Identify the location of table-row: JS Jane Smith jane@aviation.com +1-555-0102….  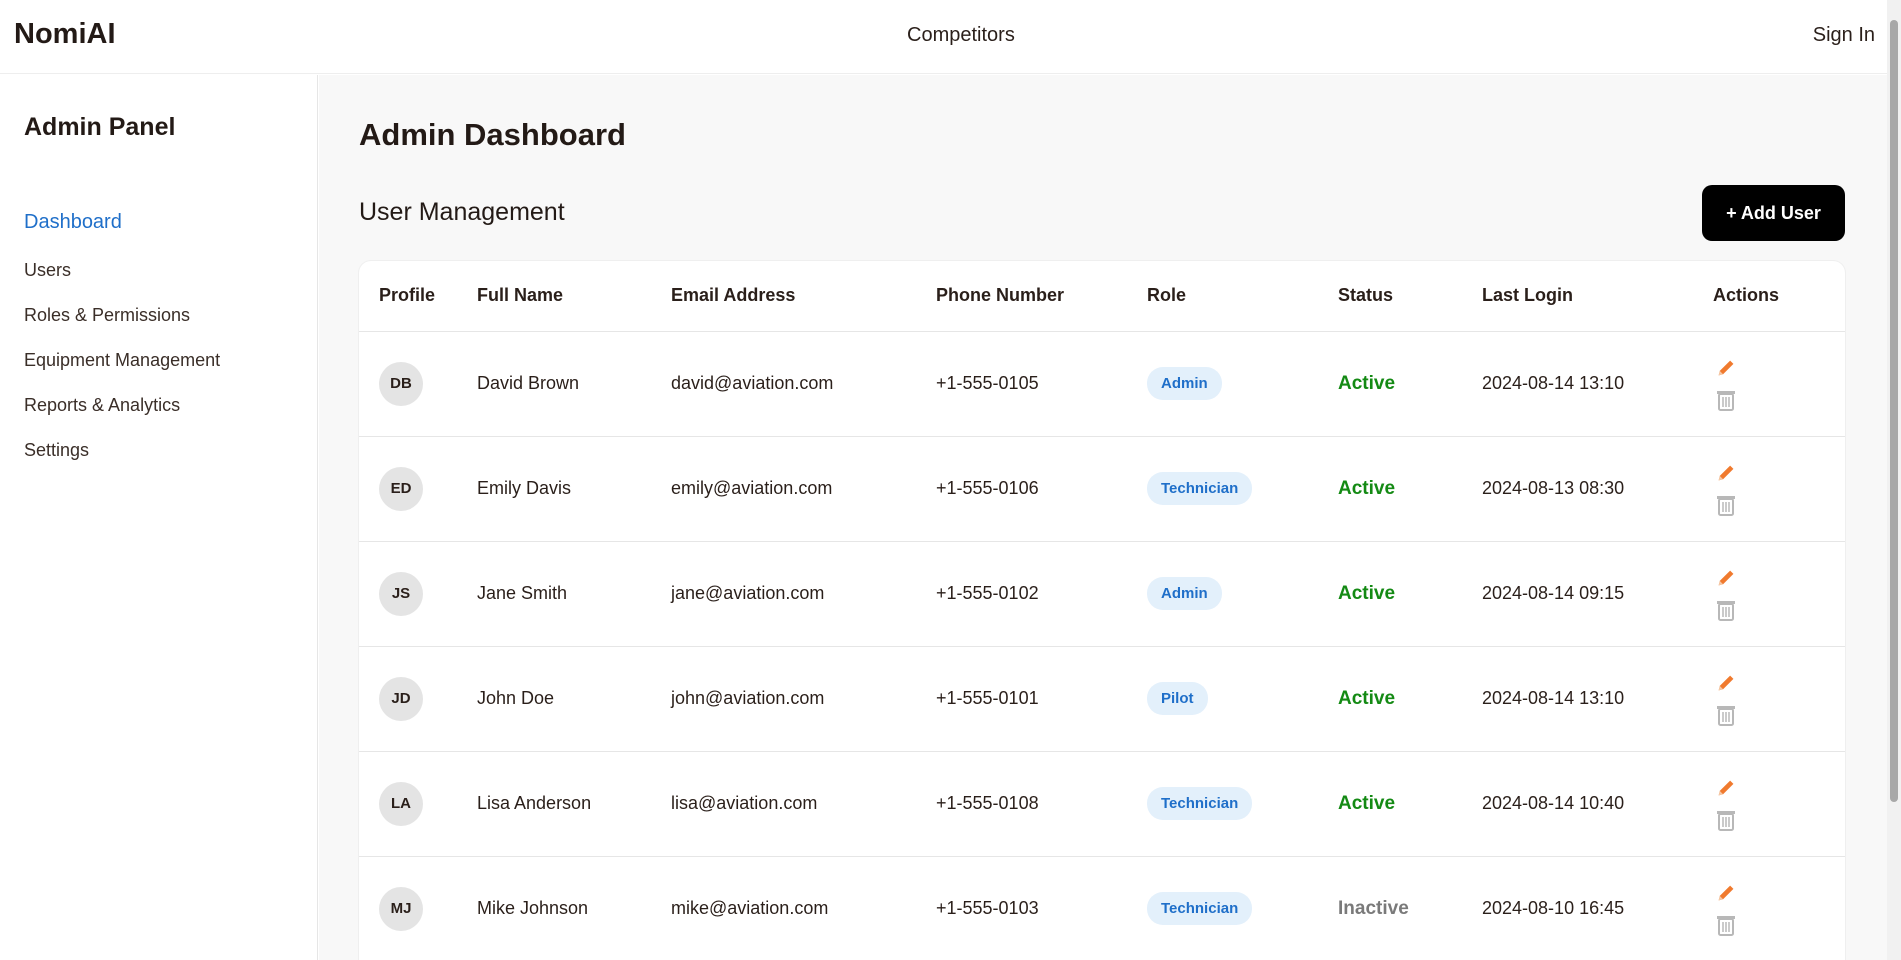
(1102, 594).